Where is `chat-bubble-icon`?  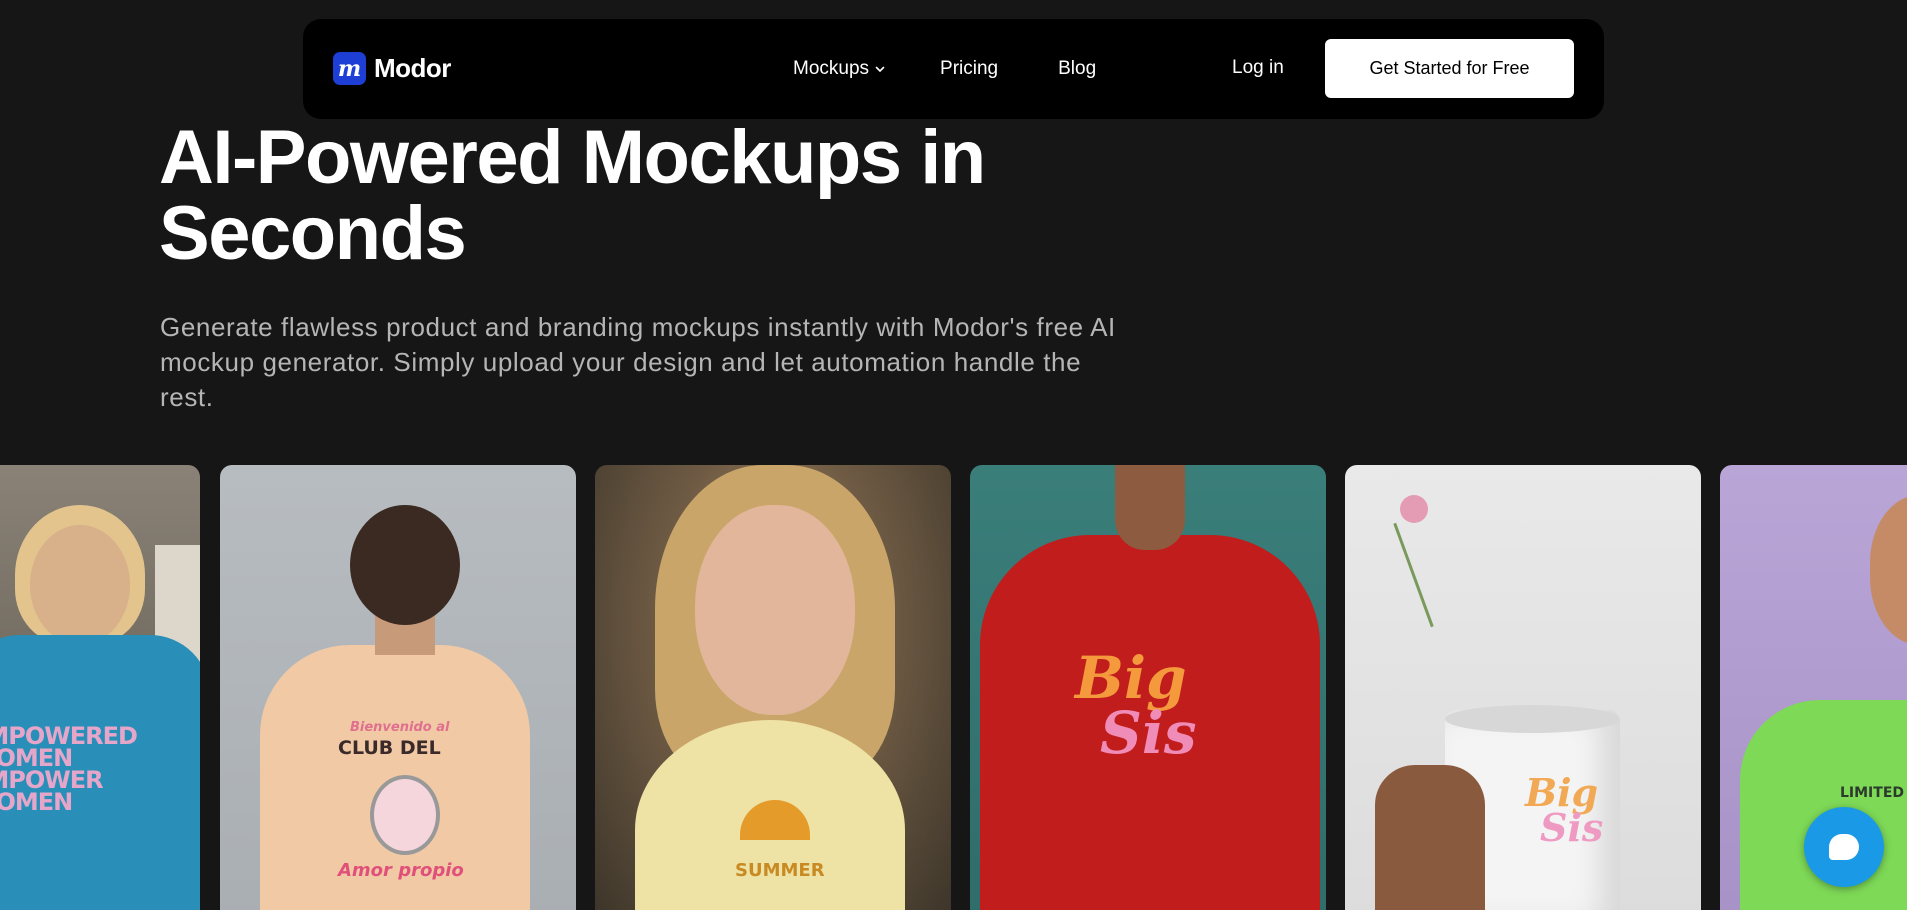 chat-bubble-icon is located at coordinates (1844, 847).